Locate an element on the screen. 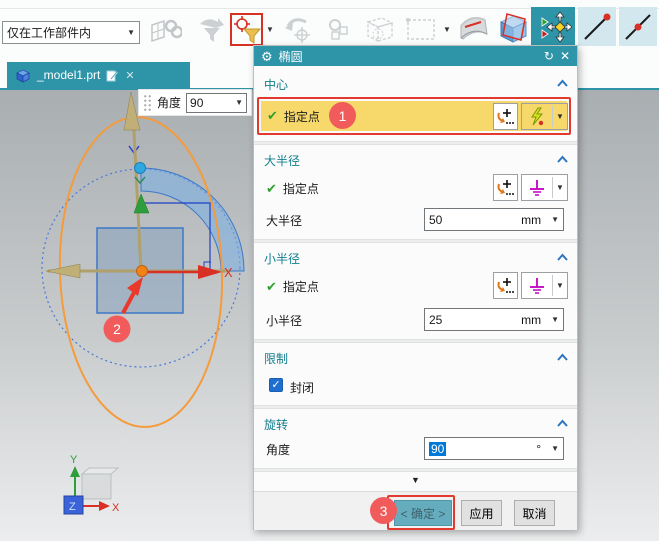  rectangle-select-glyph is located at coordinates (420, 29).